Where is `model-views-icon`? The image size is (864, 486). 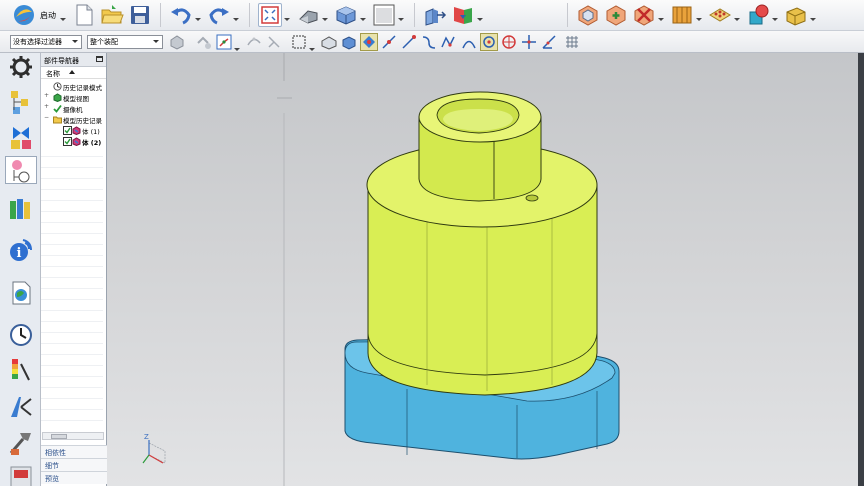 model-views-icon is located at coordinates (57, 97).